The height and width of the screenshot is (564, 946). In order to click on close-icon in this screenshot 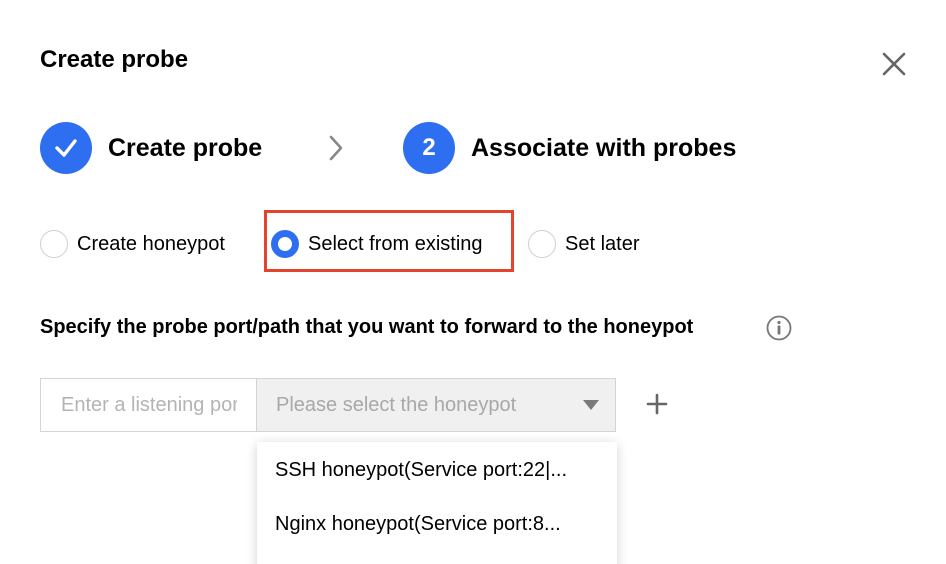, I will do `click(894, 64)`.